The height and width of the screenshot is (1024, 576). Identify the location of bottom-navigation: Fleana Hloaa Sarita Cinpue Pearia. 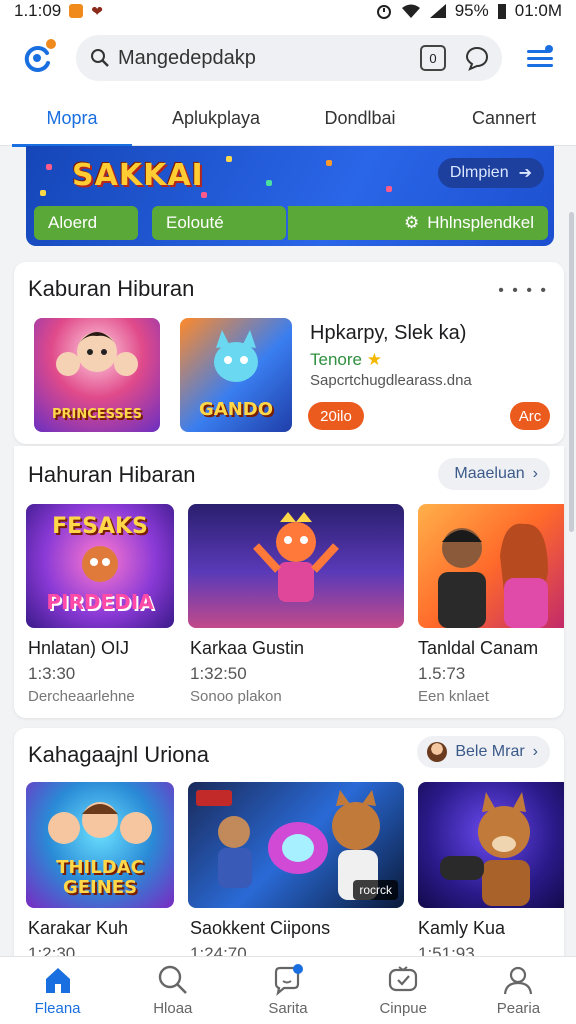
(288, 990).